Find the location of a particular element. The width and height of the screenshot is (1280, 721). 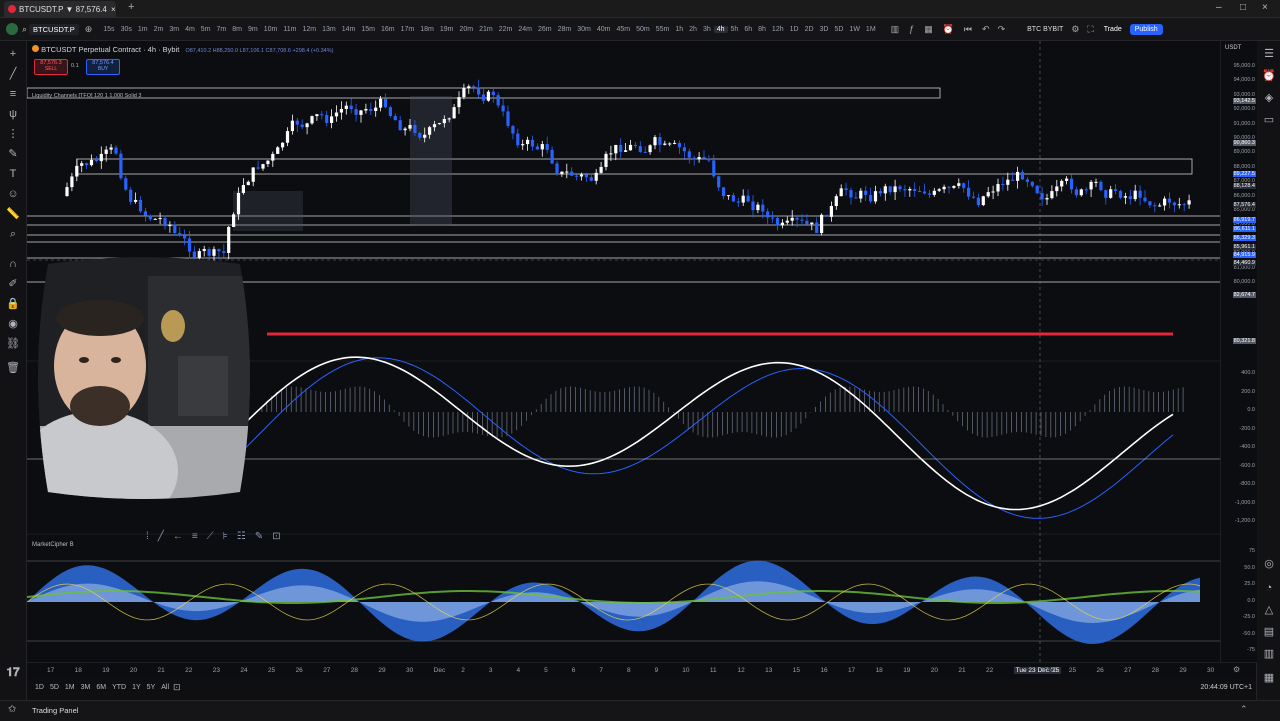

layout-name: BTC BYBIT is located at coordinates (1045, 29).